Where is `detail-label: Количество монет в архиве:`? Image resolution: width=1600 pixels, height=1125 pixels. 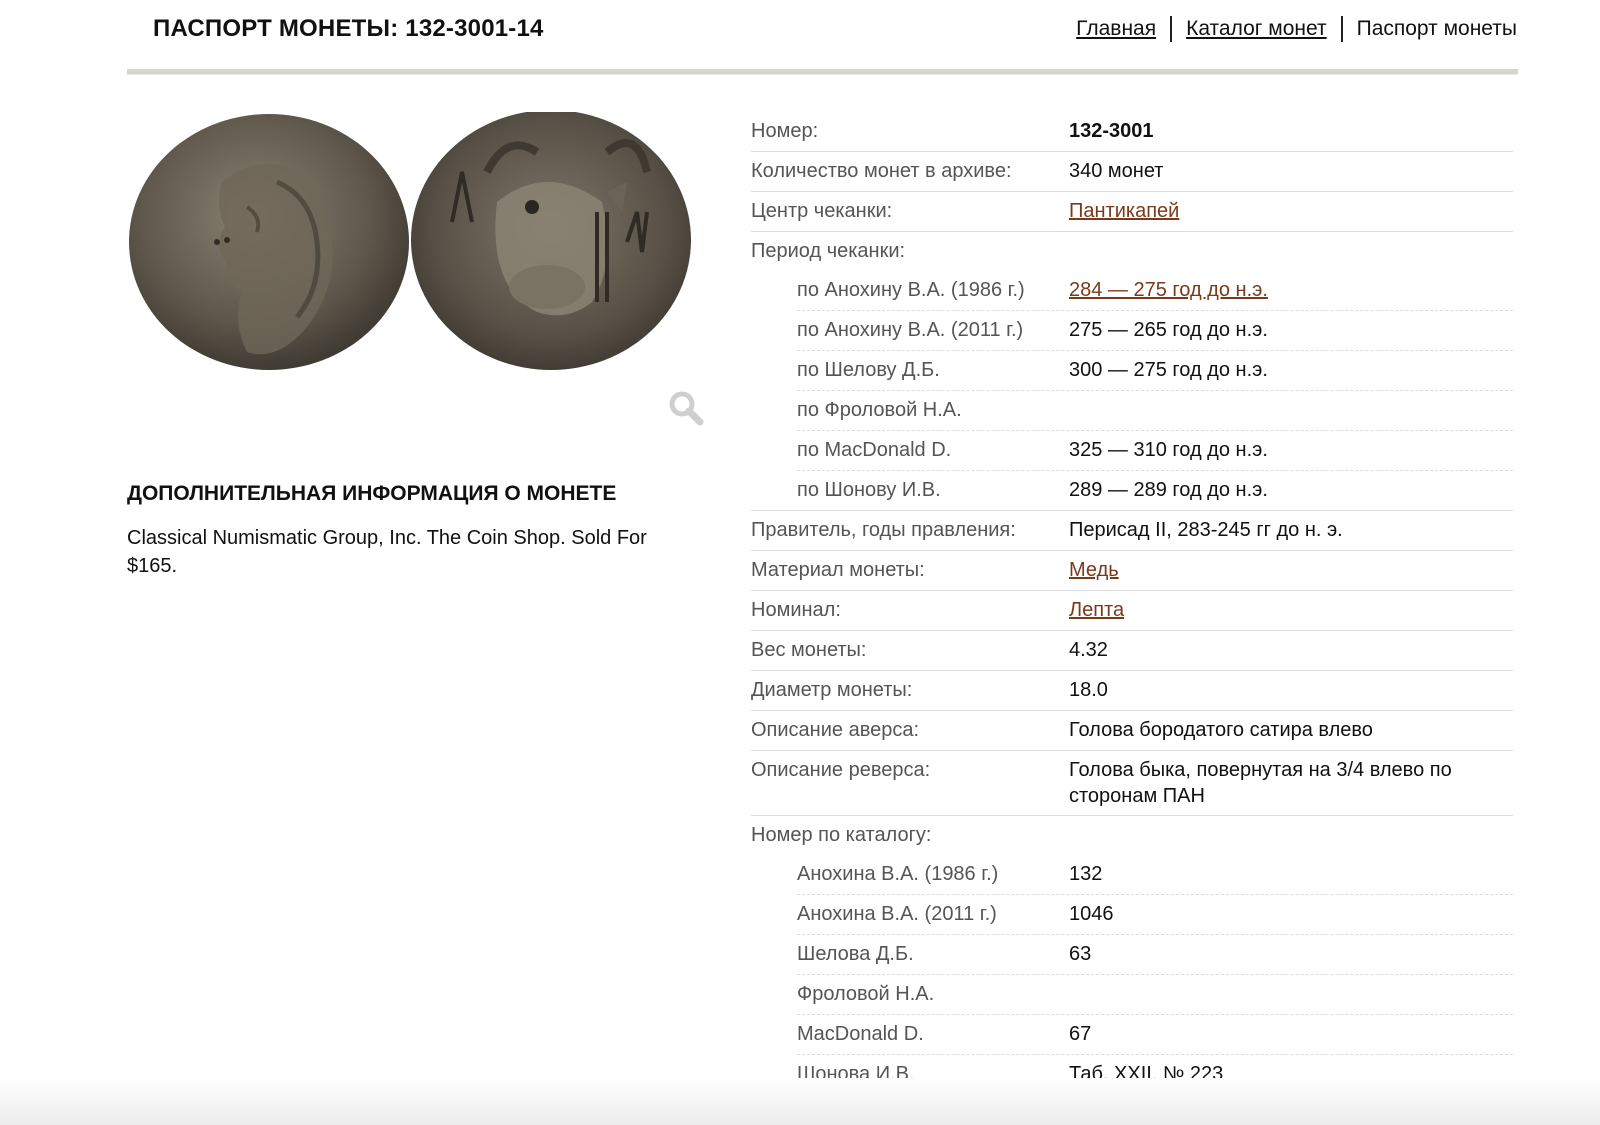
detail-label: Количество монет в архиве: is located at coordinates (881, 171).